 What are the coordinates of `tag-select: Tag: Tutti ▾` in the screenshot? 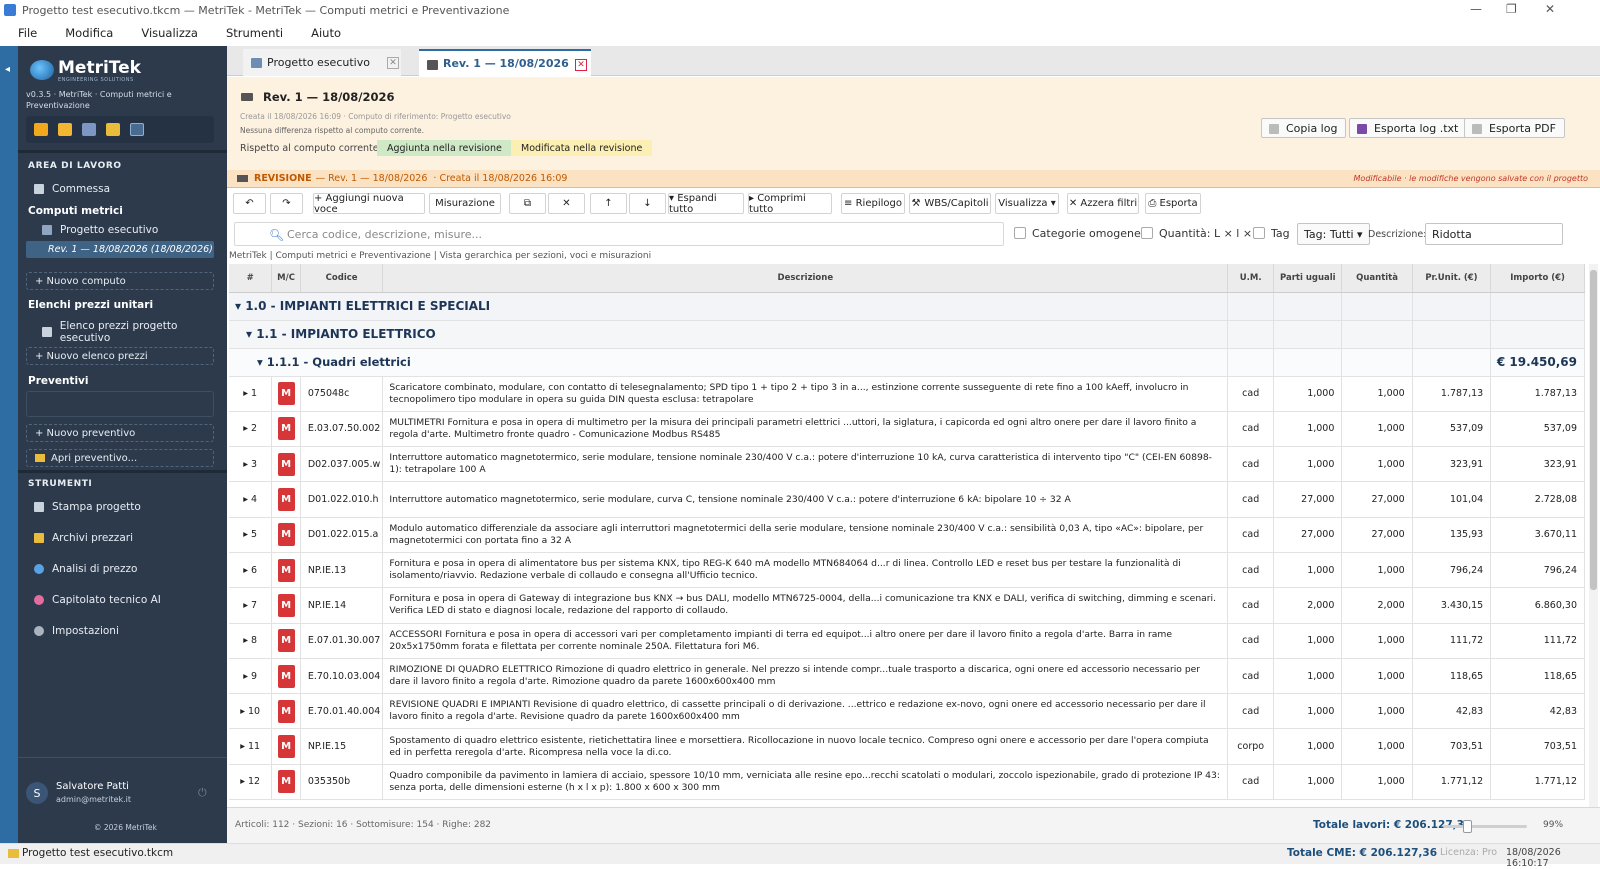 It's located at (1333, 234).